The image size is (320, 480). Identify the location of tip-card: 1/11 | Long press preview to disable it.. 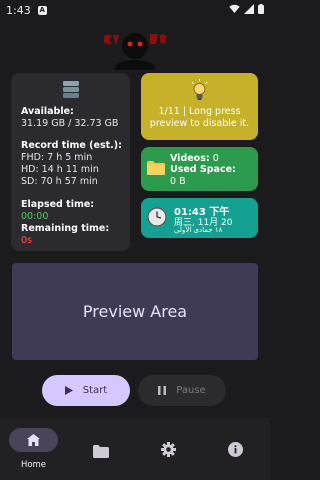
(199, 106).